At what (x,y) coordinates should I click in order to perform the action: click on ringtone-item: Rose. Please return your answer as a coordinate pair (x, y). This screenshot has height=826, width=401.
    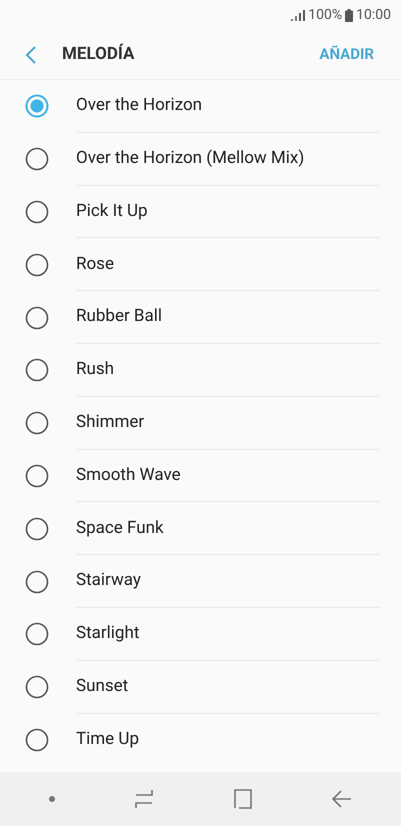
    Looking at the image, I should click on (200, 265).